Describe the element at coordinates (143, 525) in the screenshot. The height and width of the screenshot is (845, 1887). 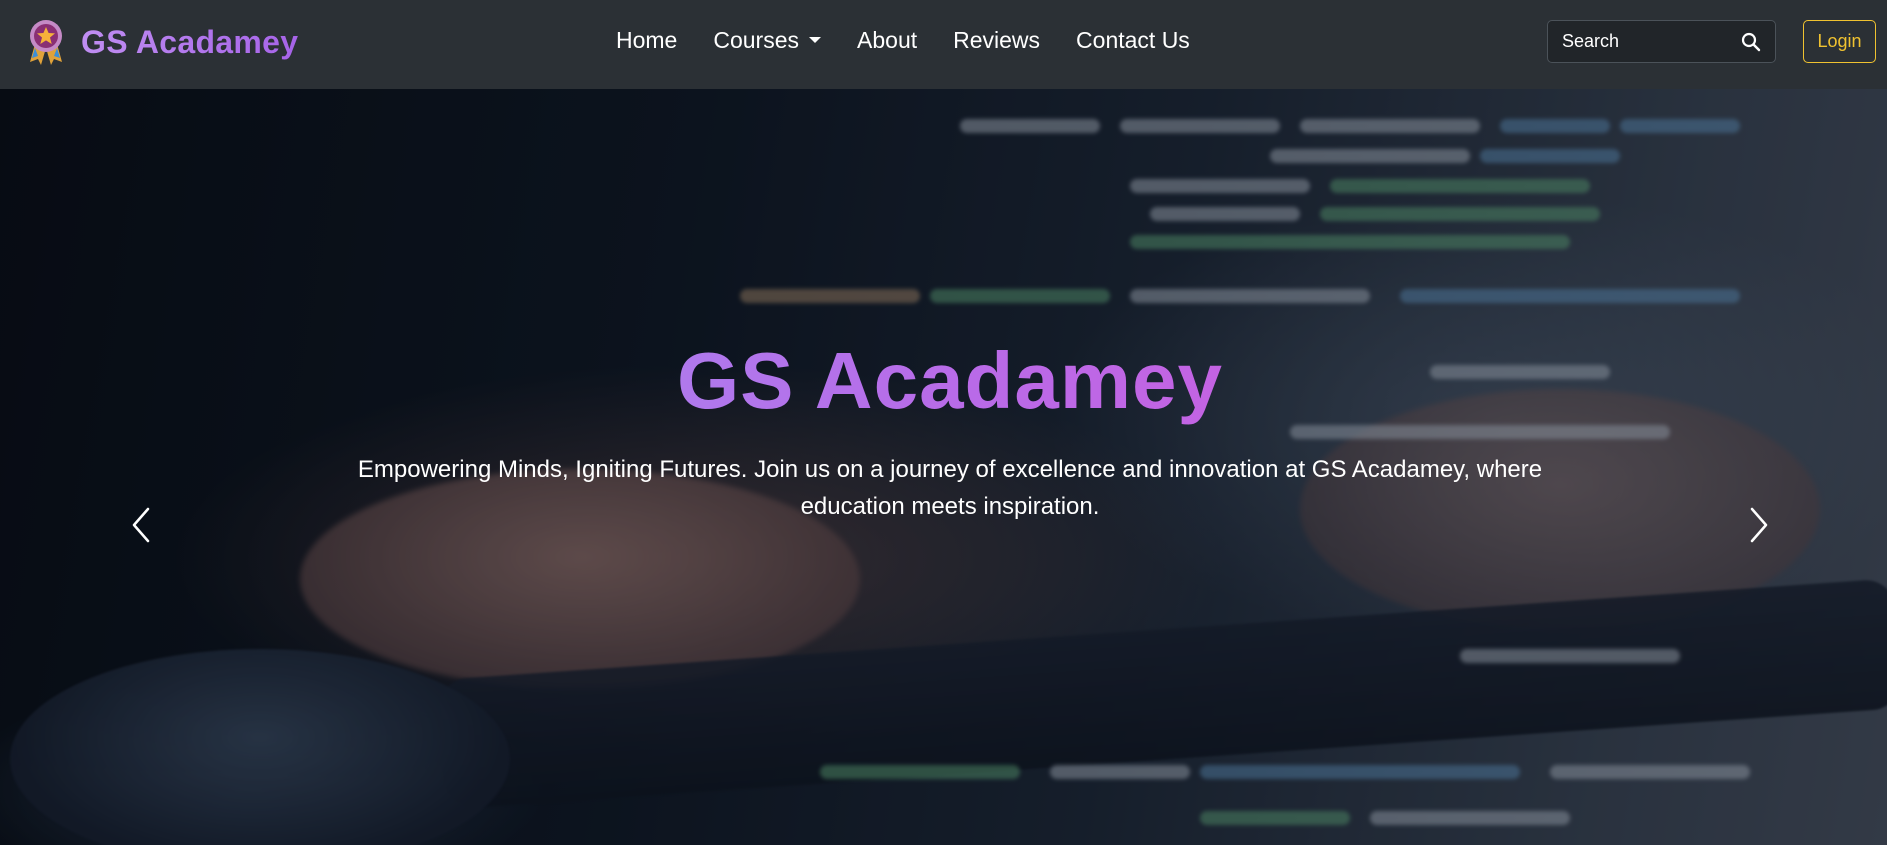
I see `chevron-left-icon` at that location.